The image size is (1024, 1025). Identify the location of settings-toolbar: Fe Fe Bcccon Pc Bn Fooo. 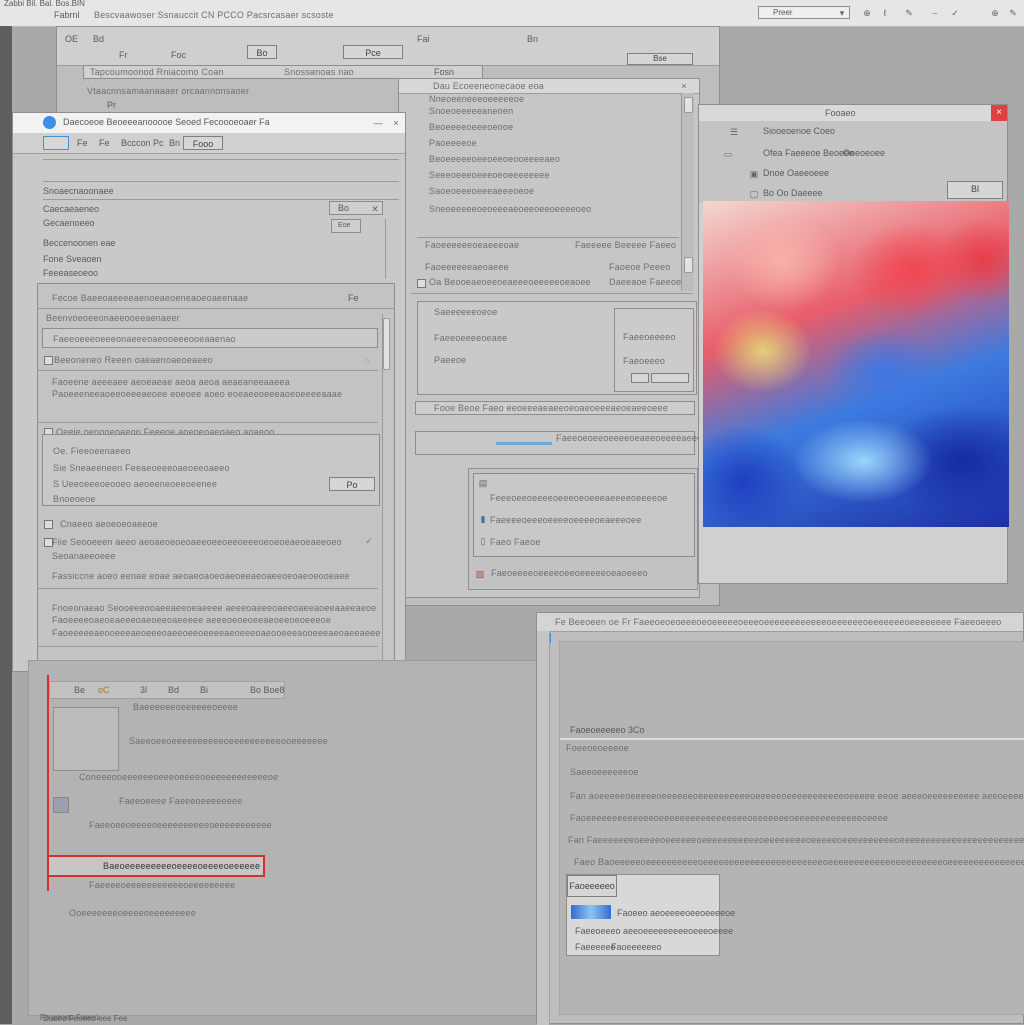
(209, 143).